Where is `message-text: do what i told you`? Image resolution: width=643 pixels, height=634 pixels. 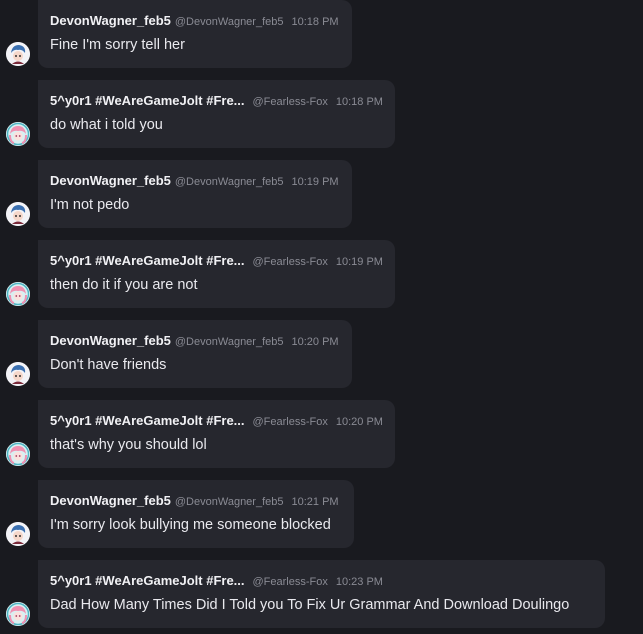
message-text: do what i told you is located at coordinates (106, 125).